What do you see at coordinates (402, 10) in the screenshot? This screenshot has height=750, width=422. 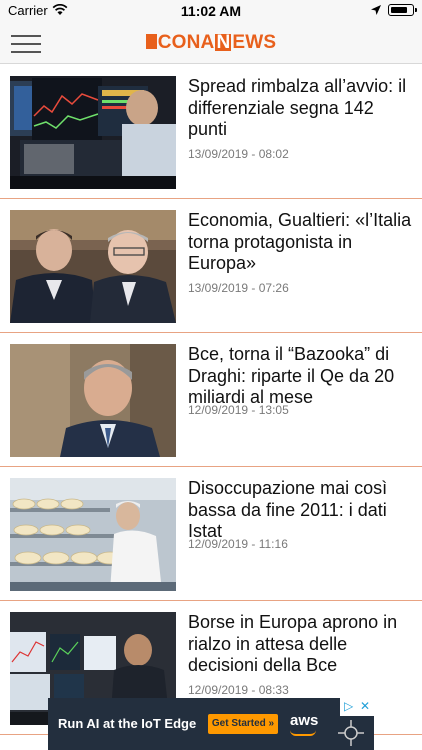 I see `battery-icon` at bounding box center [402, 10].